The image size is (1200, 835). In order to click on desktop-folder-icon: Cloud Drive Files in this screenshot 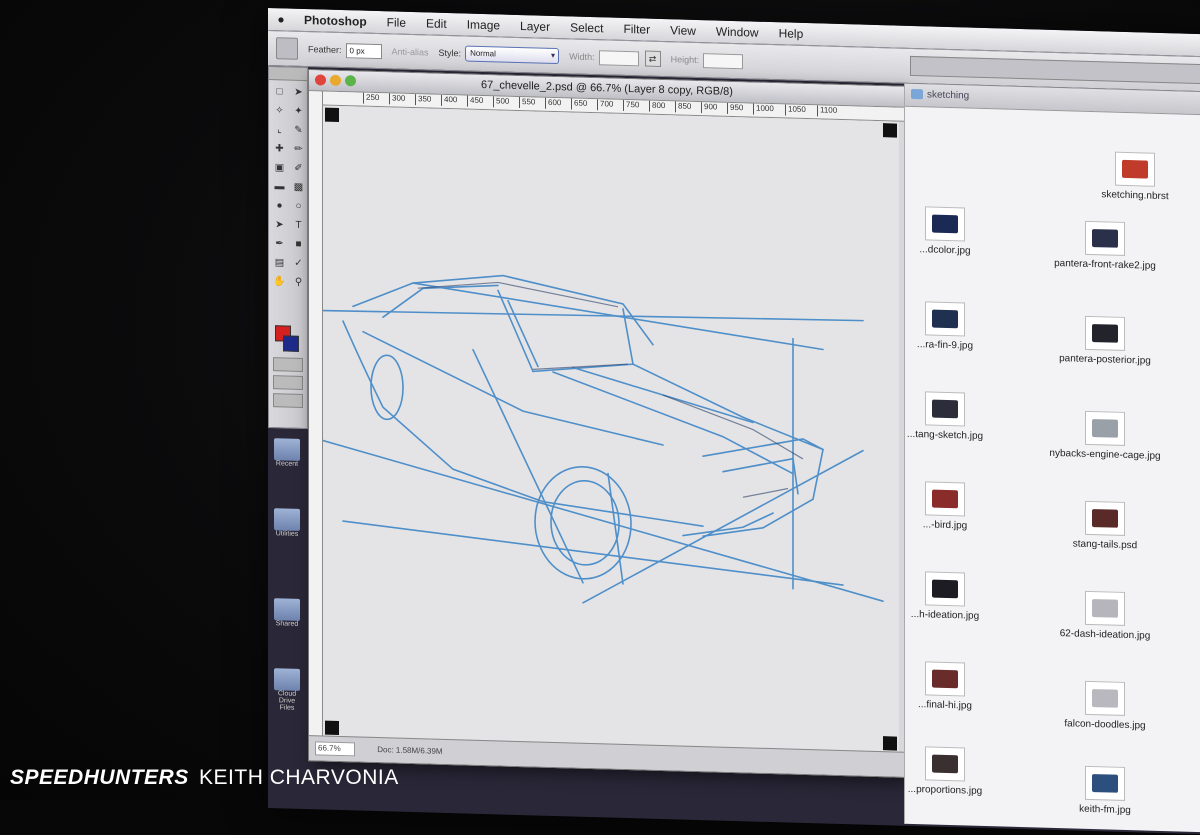, I will do `click(287, 690)`.